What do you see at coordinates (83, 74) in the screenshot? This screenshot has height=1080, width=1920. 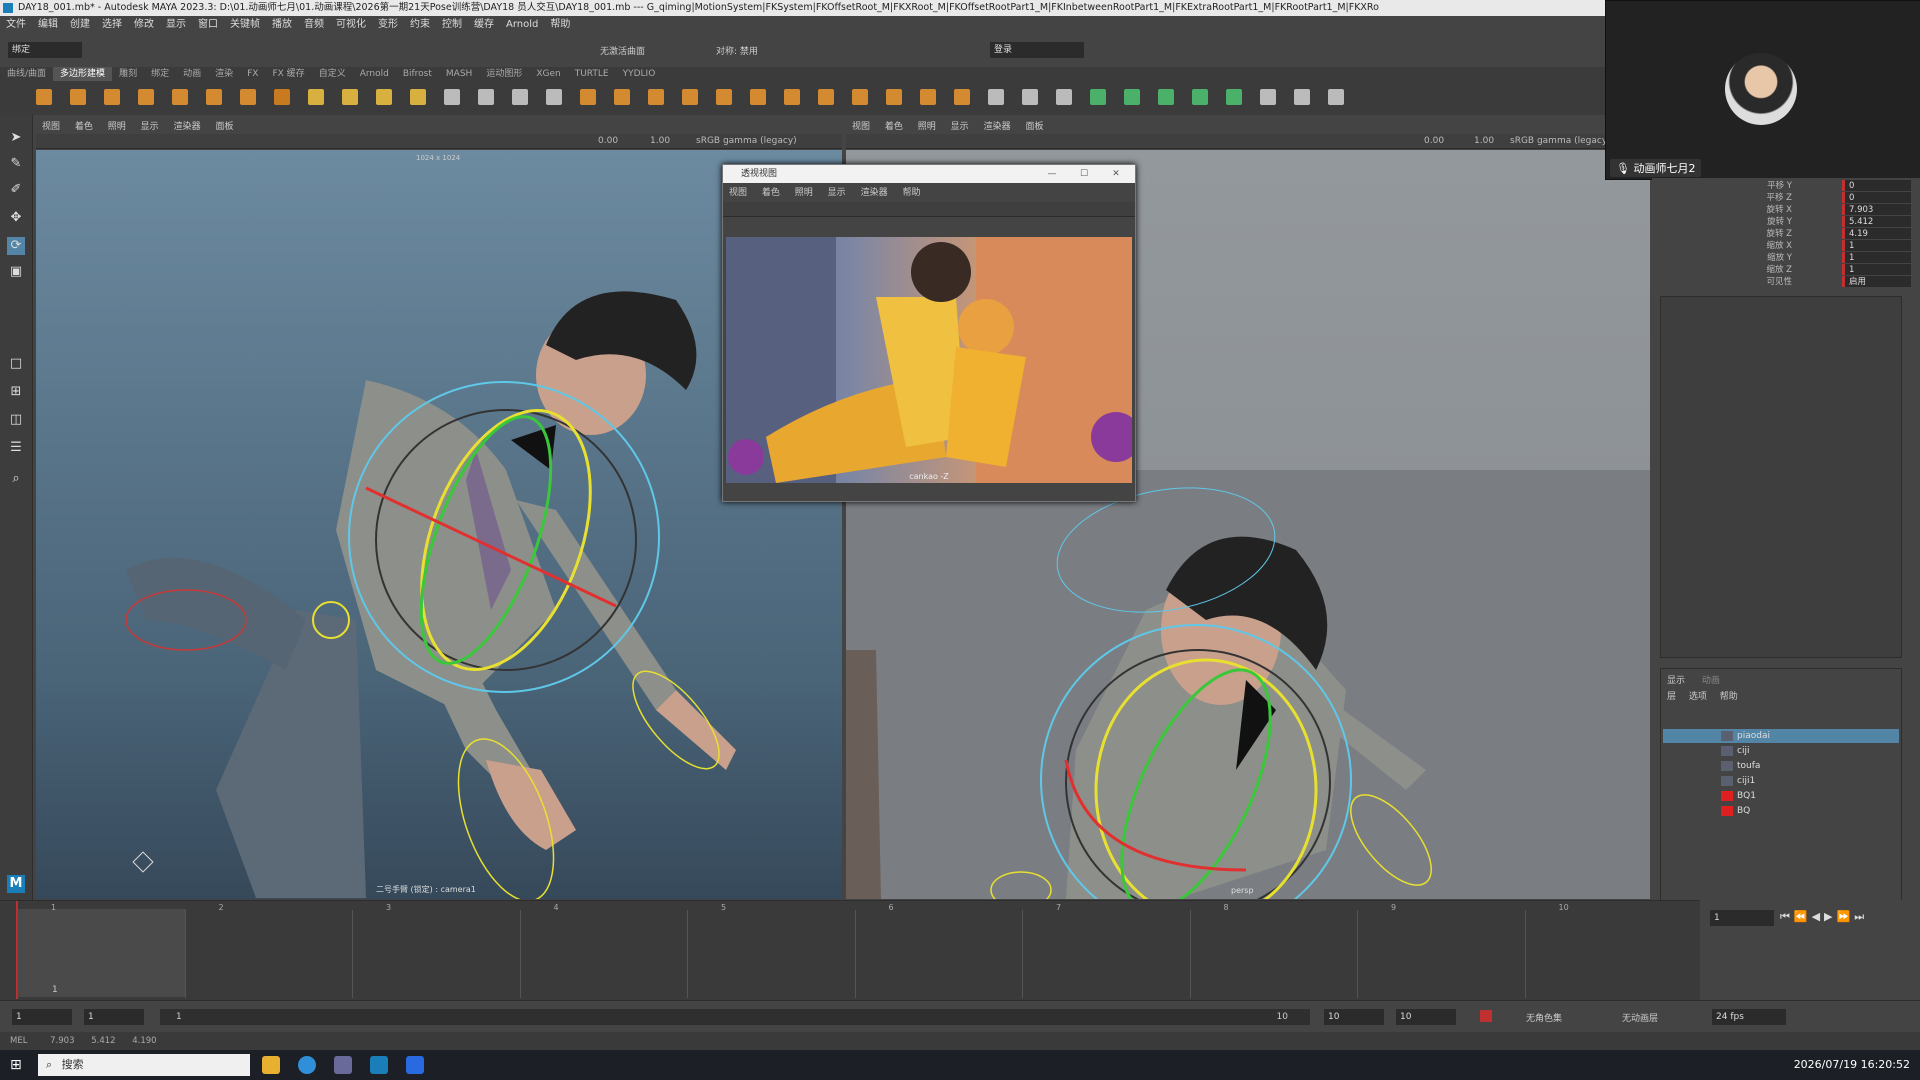 I see `shelf-tab-1: 多边形建模` at bounding box center [83, 74].